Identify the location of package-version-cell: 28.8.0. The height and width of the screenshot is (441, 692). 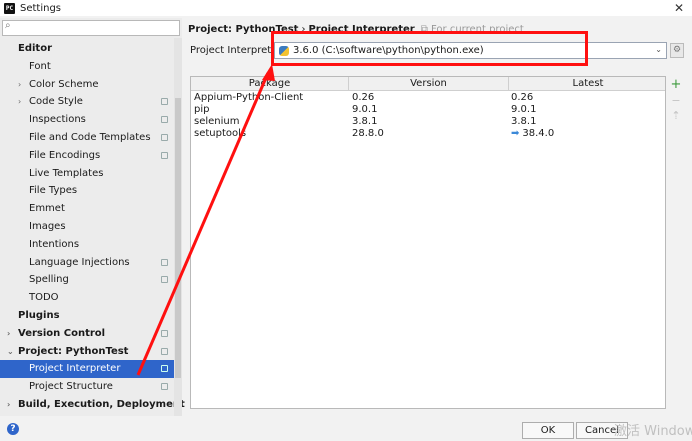
(368, 134).